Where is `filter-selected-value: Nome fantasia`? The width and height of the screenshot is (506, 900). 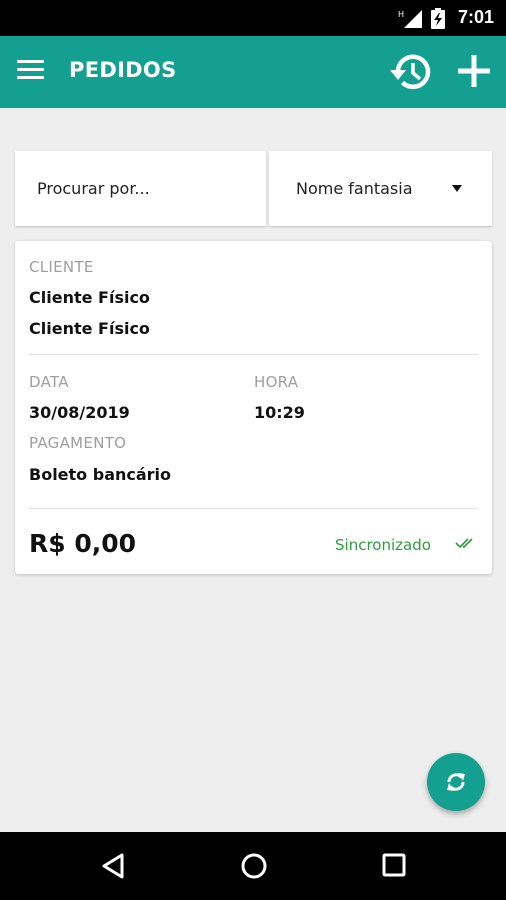 filter-selected-value: Nome fantasia is located at coordinates (354, 188).